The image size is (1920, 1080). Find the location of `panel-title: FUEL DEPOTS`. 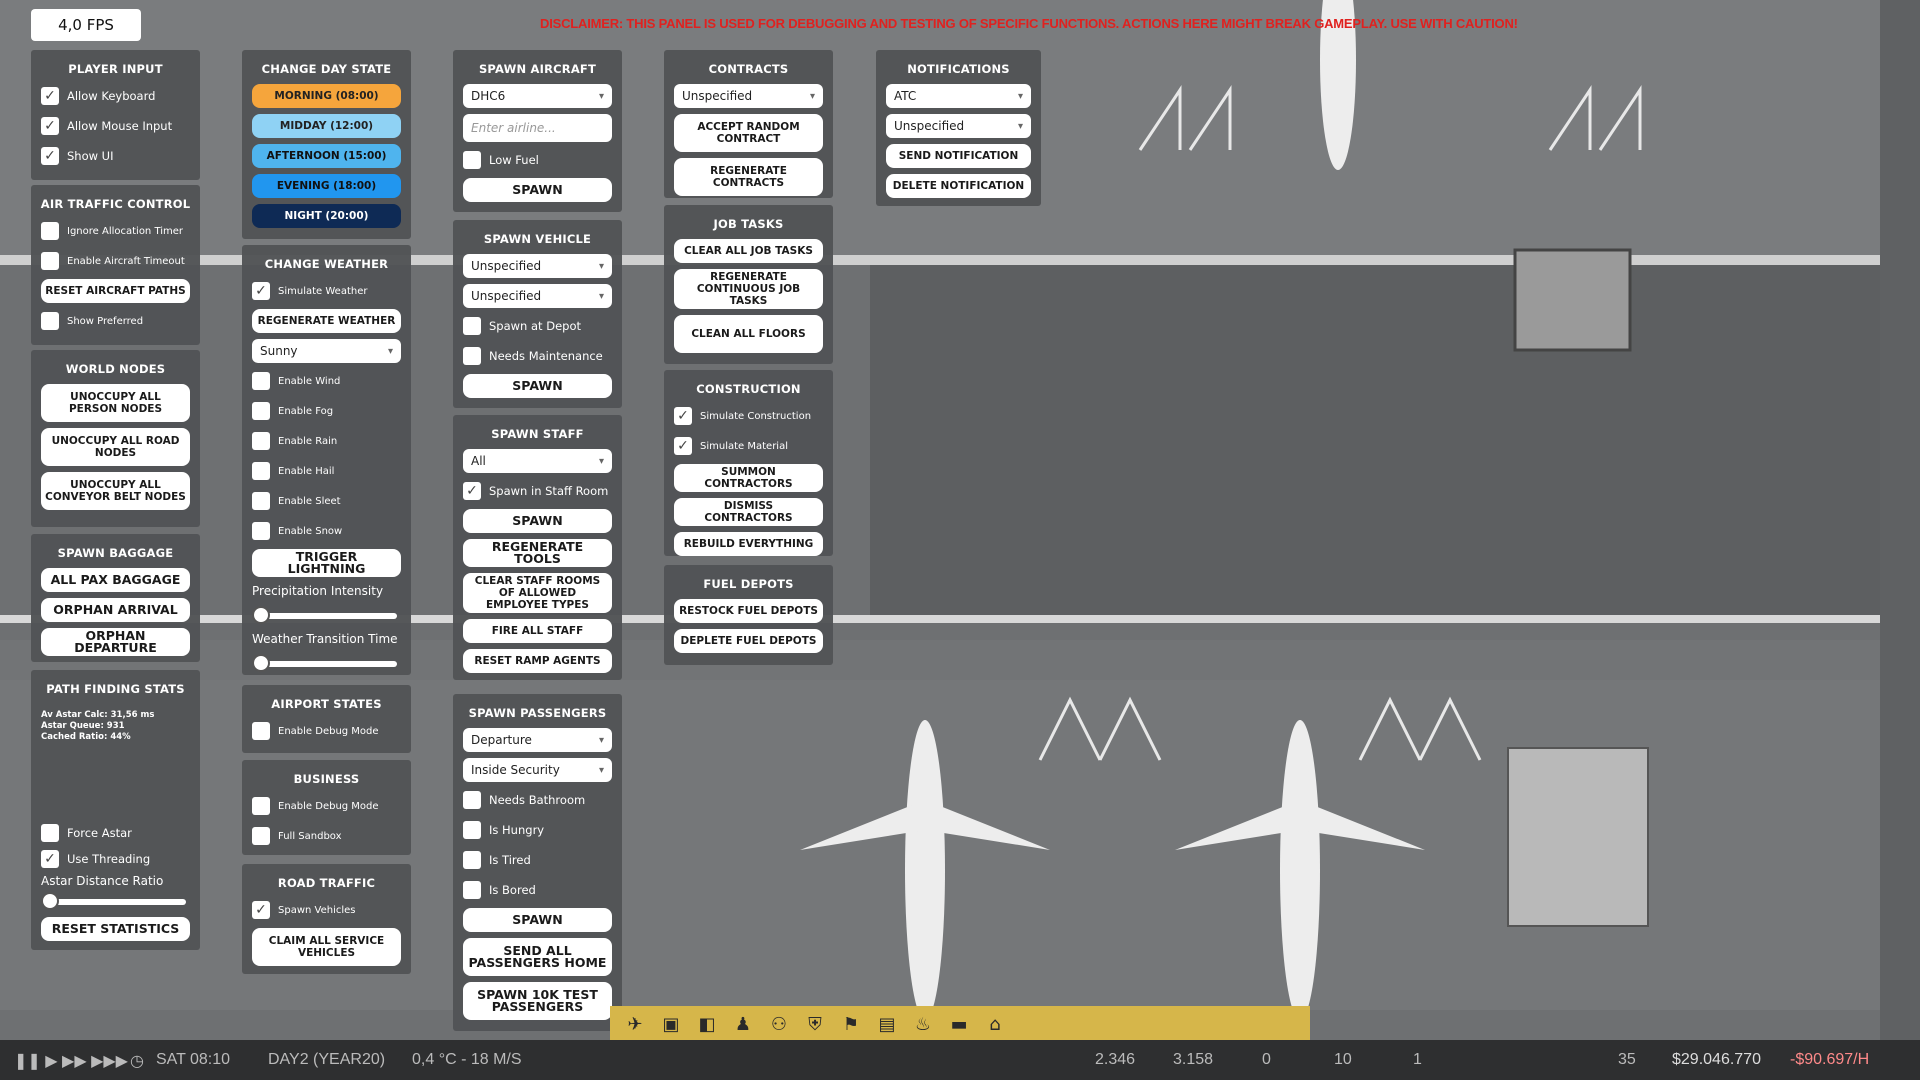

panel-title: FUEL DEPOTS is located at coordinates (748, 584).